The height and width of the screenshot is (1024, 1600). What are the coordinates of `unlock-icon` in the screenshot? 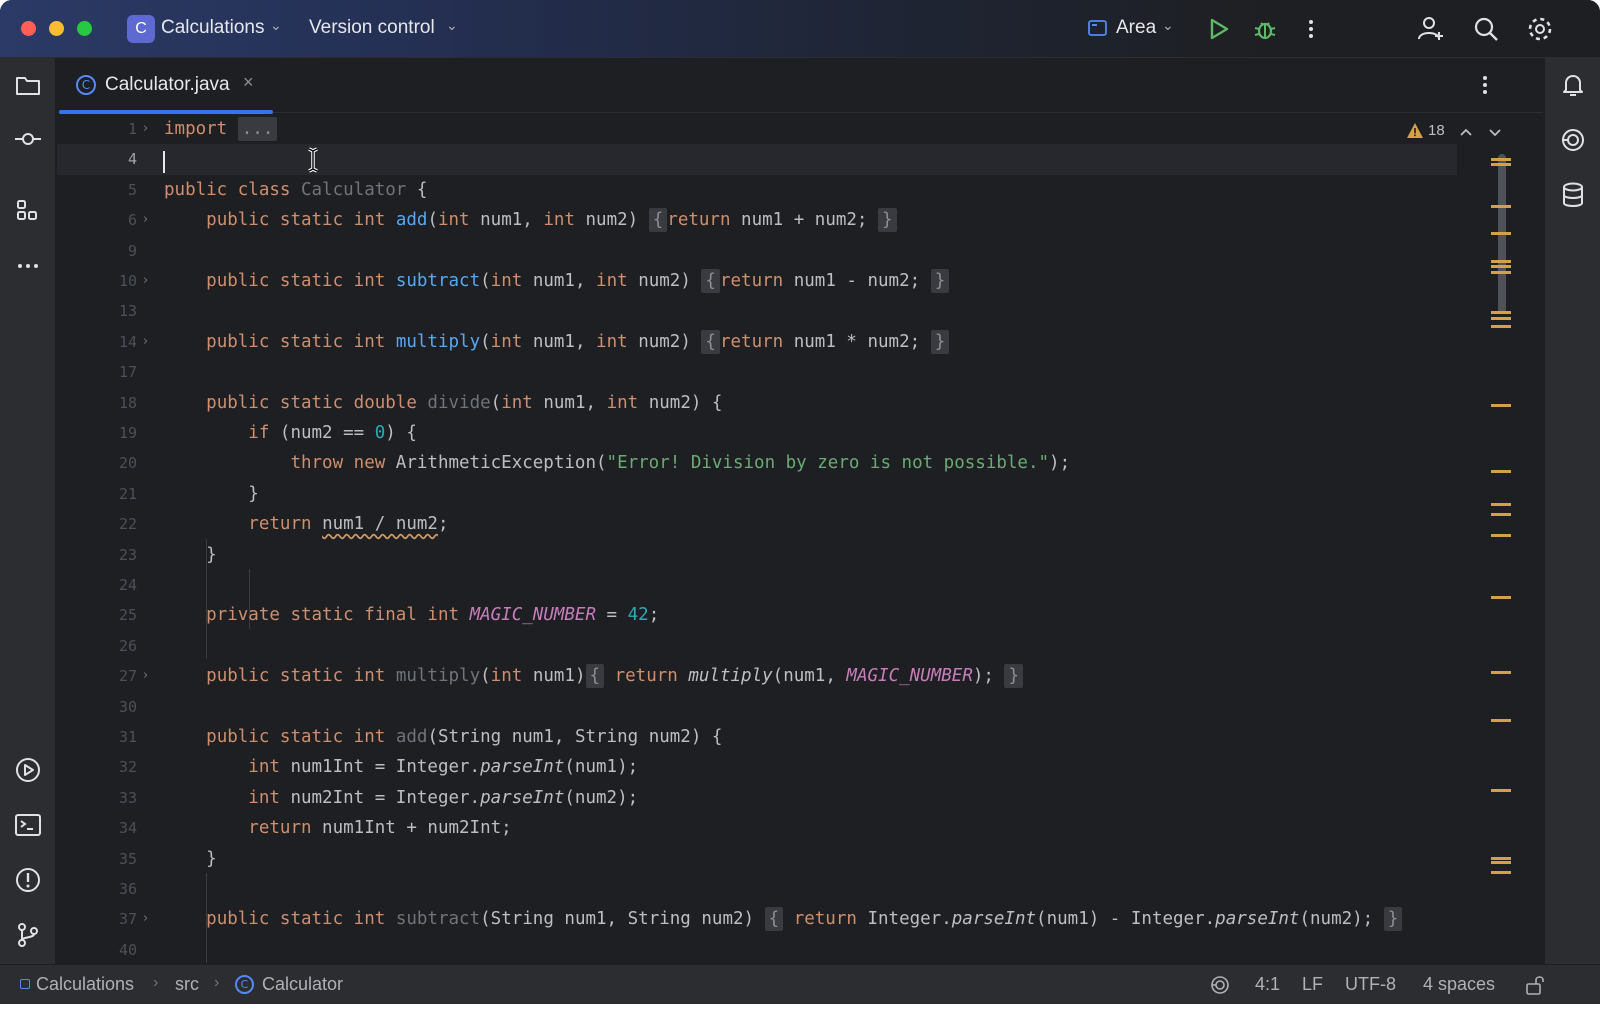 It's located at (1535, 985).